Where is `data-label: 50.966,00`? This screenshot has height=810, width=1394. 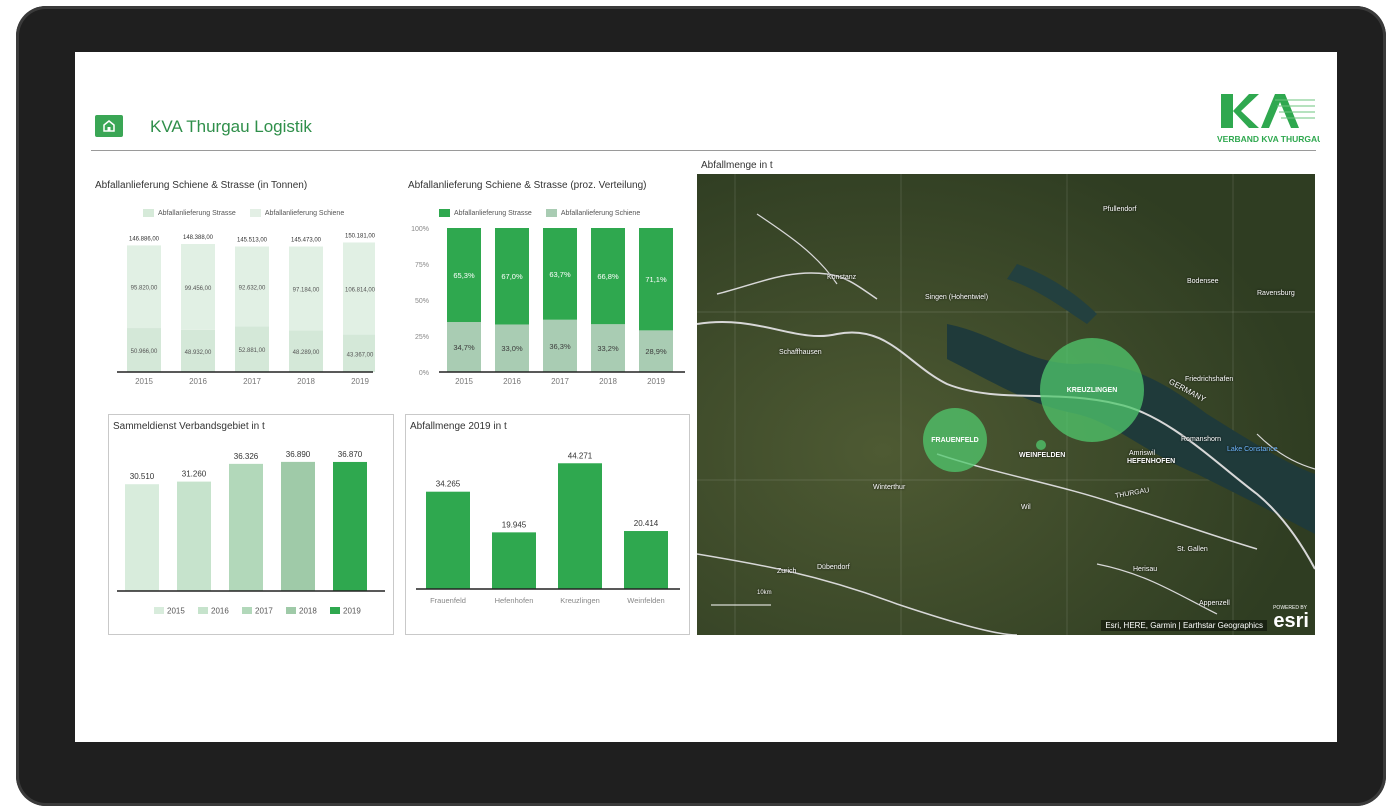
data-label: 50.966,00 is located at coordinates (144, 352).